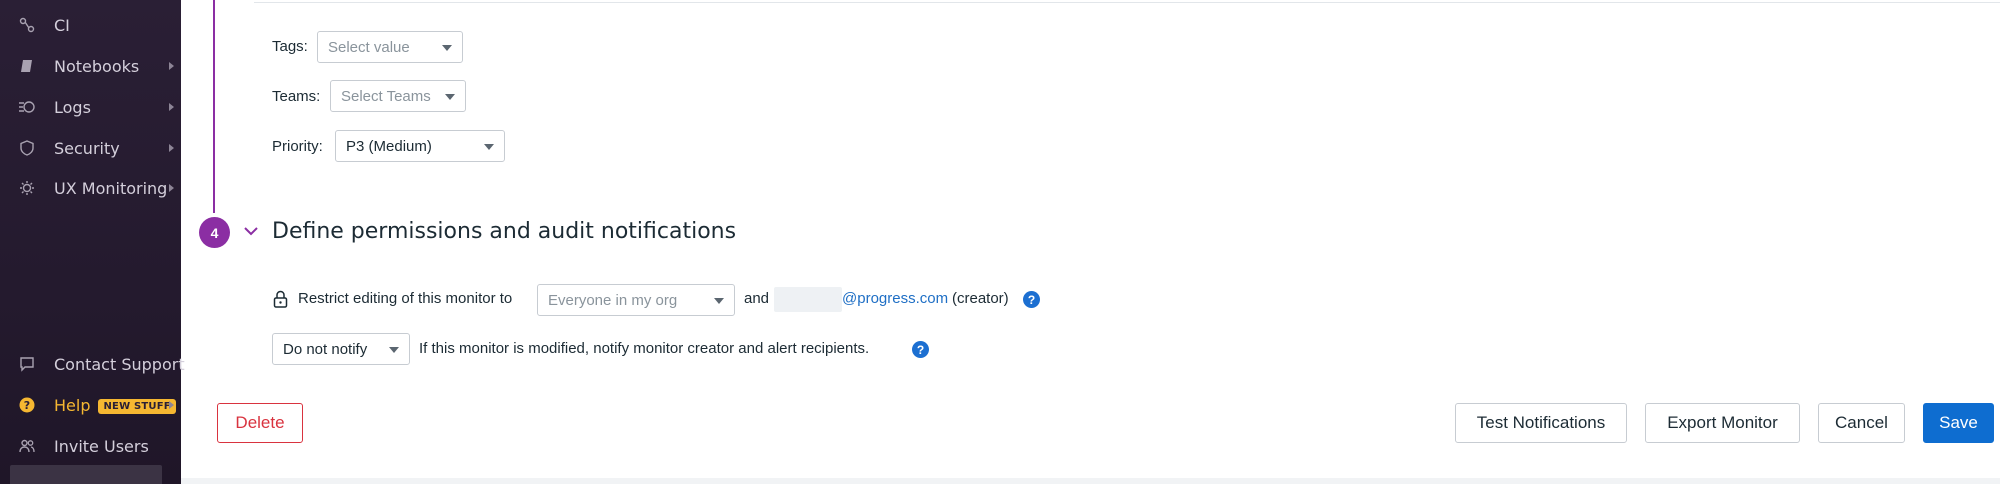 Image resolution: width=2000 pixels, height=484 pixels. Describe the element at coordinates (137, 406) in the screenshot. I see `new-stuff-badge: NEW STUFF` at that location.